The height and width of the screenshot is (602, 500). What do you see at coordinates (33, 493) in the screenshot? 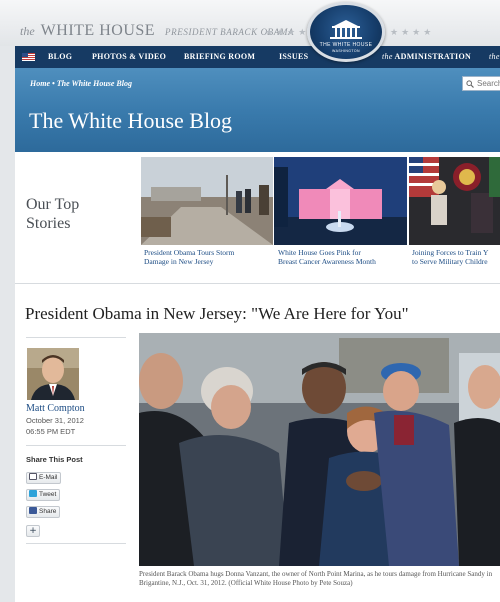
I see `twitter-bird-icon` at bounding box center [33, 493].